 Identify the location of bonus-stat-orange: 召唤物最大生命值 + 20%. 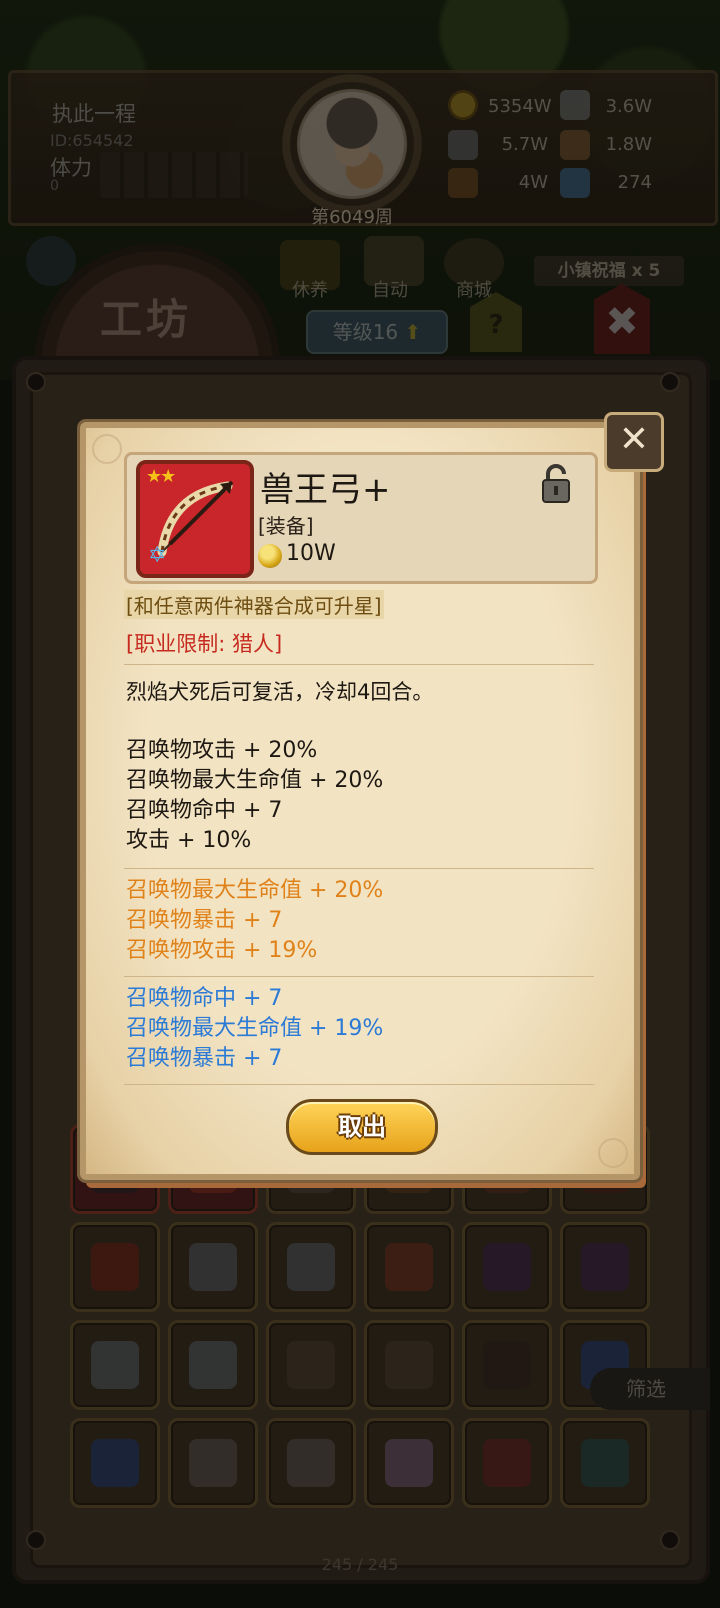
(255, 890).